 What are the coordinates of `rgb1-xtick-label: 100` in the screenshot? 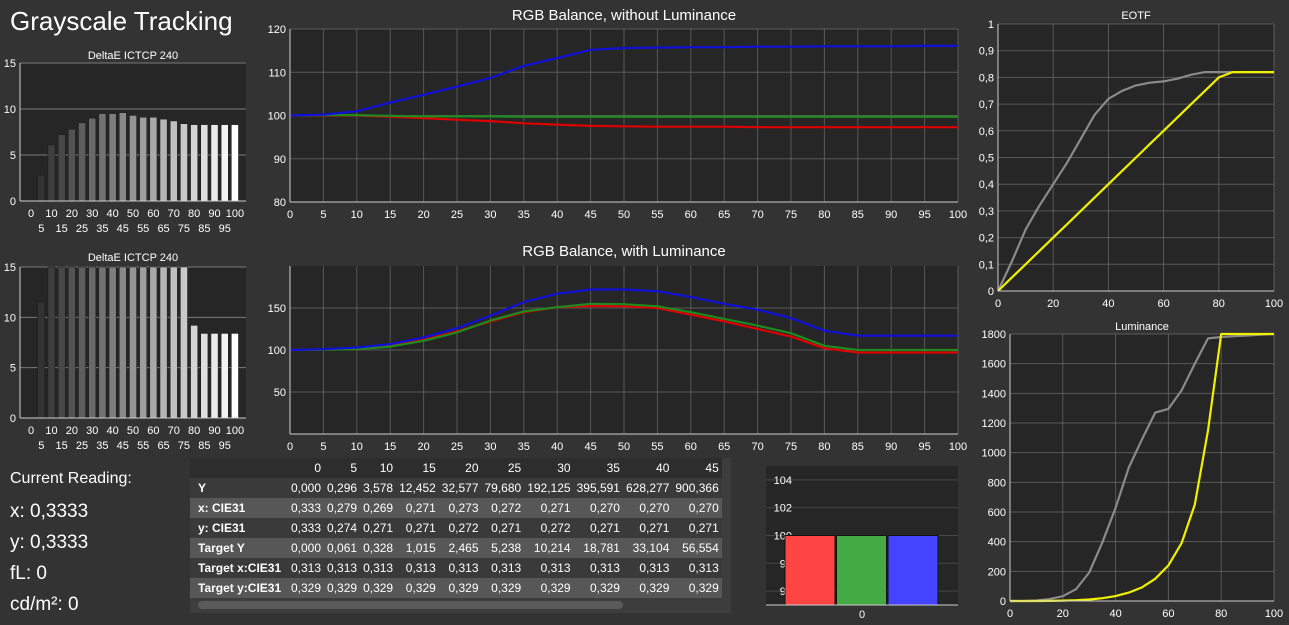 It's located at (958, 215).